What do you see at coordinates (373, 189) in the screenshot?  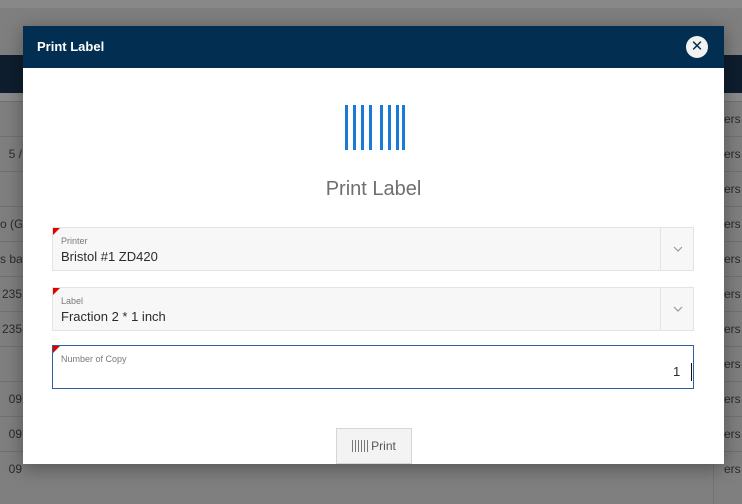 I see `hero-title: Print Label` at bounding box center [373, 189].